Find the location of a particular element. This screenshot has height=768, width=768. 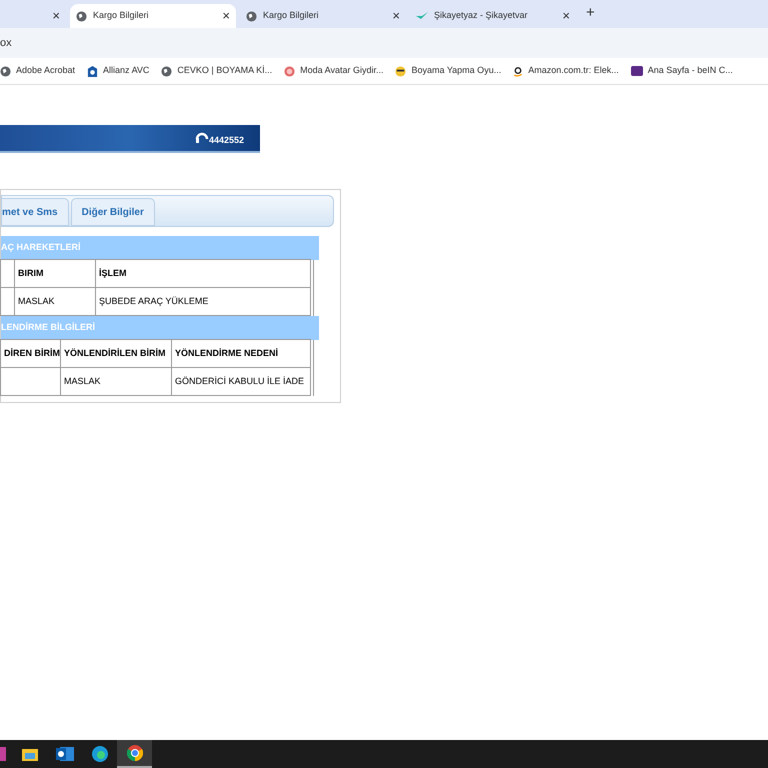

bookmark: Adobe Acrobat is located at coordinates (38, 71).